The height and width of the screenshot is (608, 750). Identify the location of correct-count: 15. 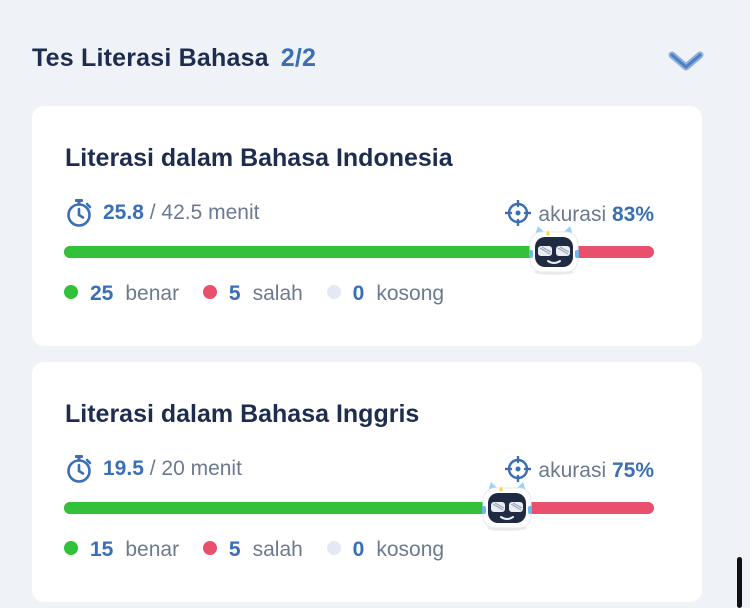
(102, 549).